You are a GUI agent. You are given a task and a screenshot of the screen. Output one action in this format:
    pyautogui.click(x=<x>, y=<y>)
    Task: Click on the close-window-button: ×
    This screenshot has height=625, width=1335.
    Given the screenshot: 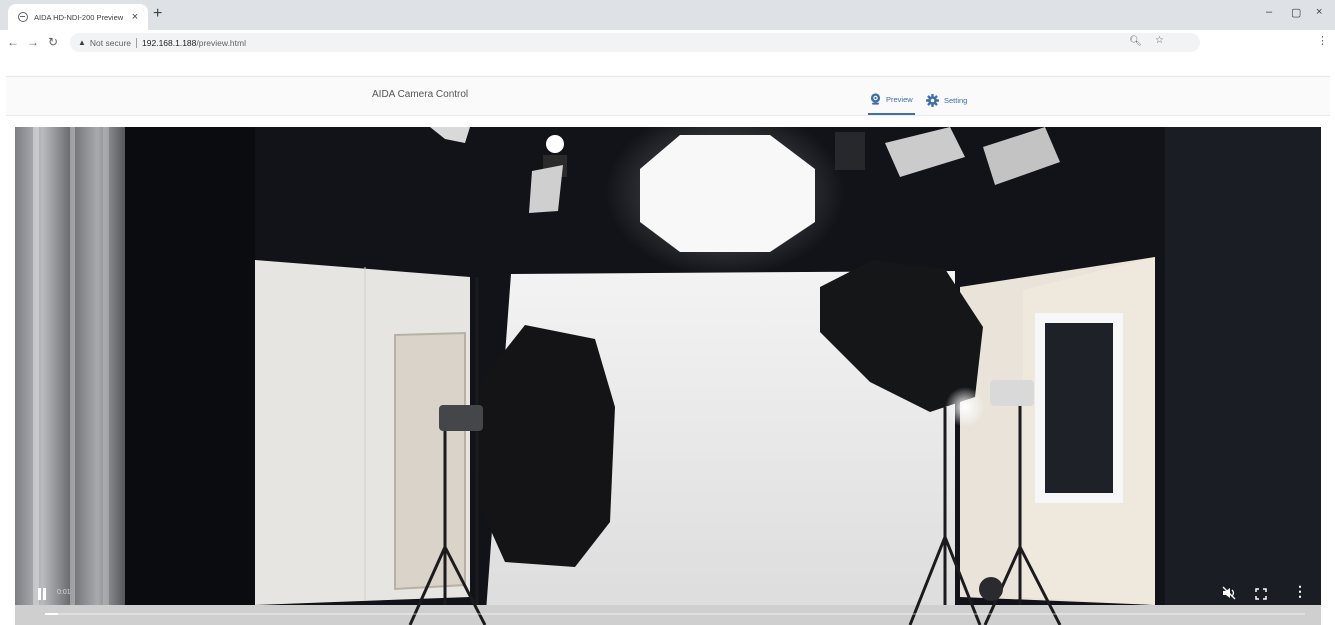 What is the action you would take?
    pyautogui.click(x=1319, y=12)
    